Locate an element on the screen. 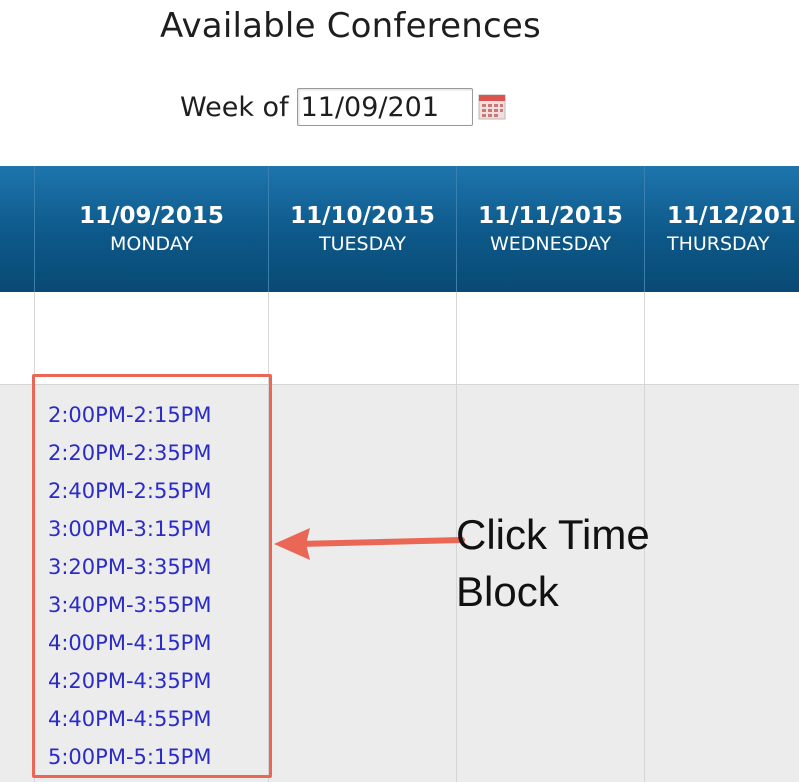 This screenshot has width=799, height=782. day-header-thursday: 11/12/201 THURSDAY is located at coordinates (722, 229).